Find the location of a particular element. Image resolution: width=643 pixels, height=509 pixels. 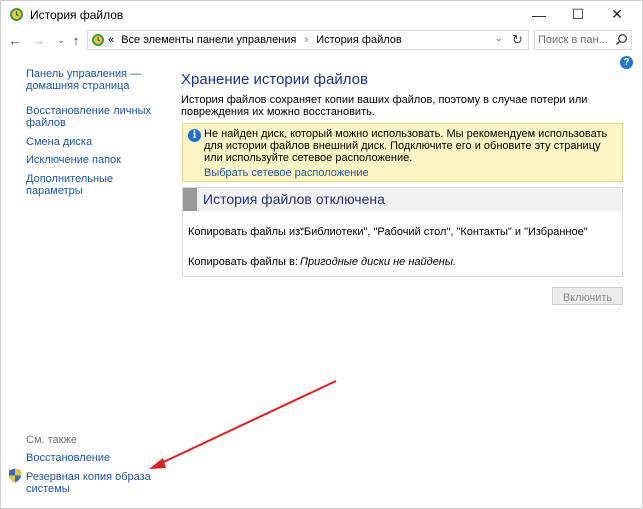

breadcrumb-all-control-panel-items: Все элементы панели управления is located at coordinates (208, 40).